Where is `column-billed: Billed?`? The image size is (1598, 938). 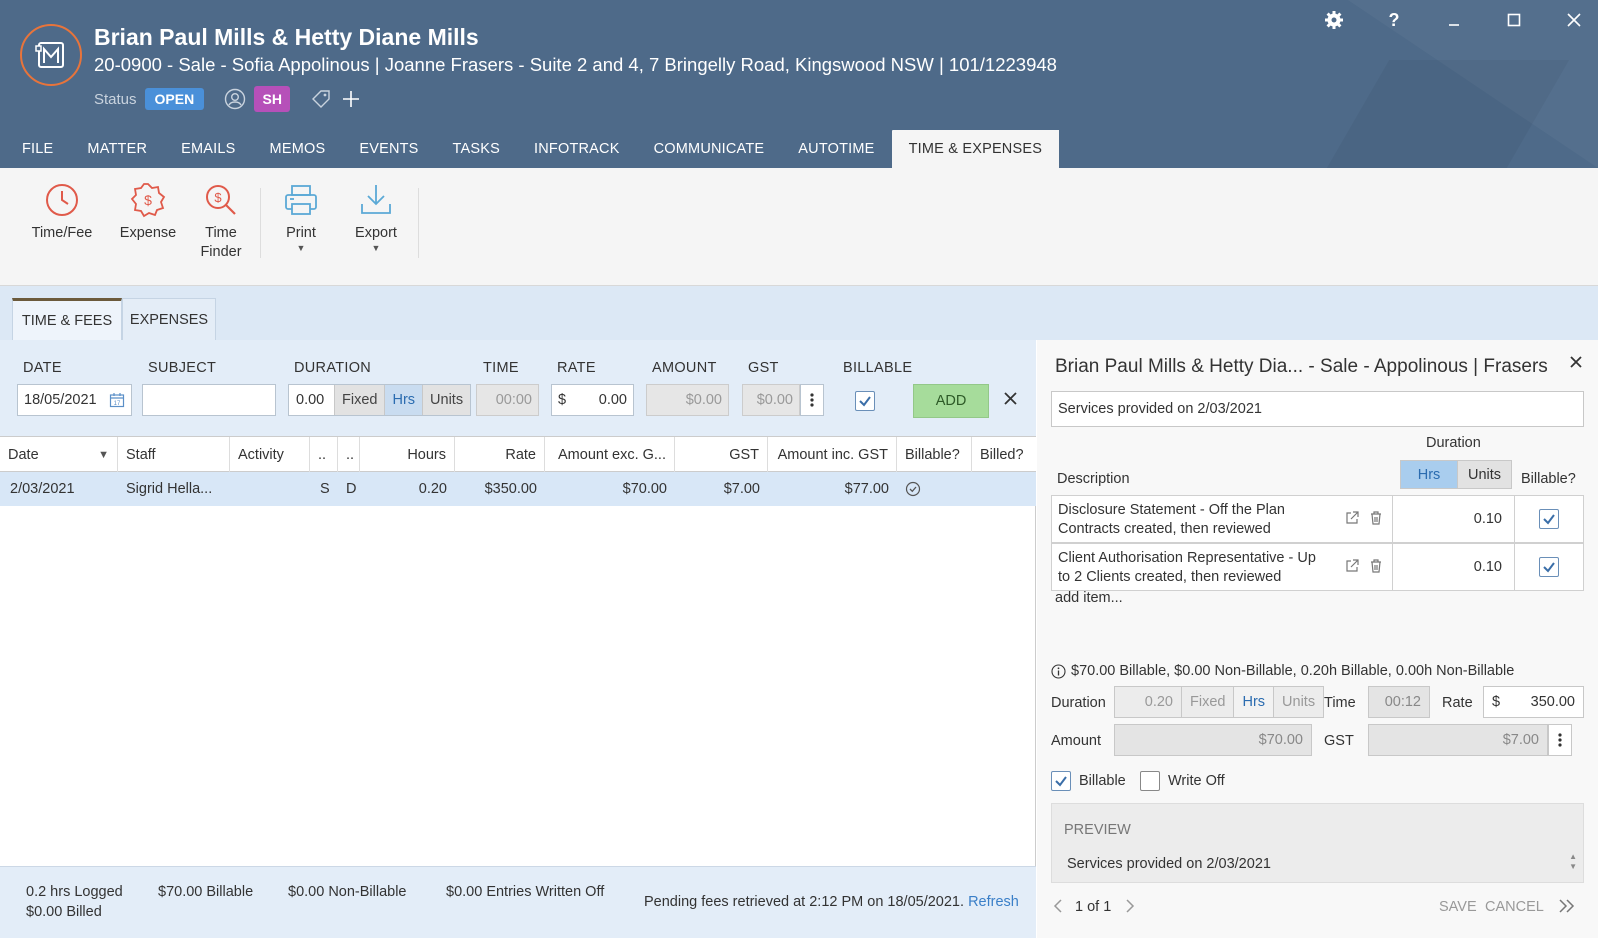 column-billed: Billed? is located at coordinates (1004, 455).